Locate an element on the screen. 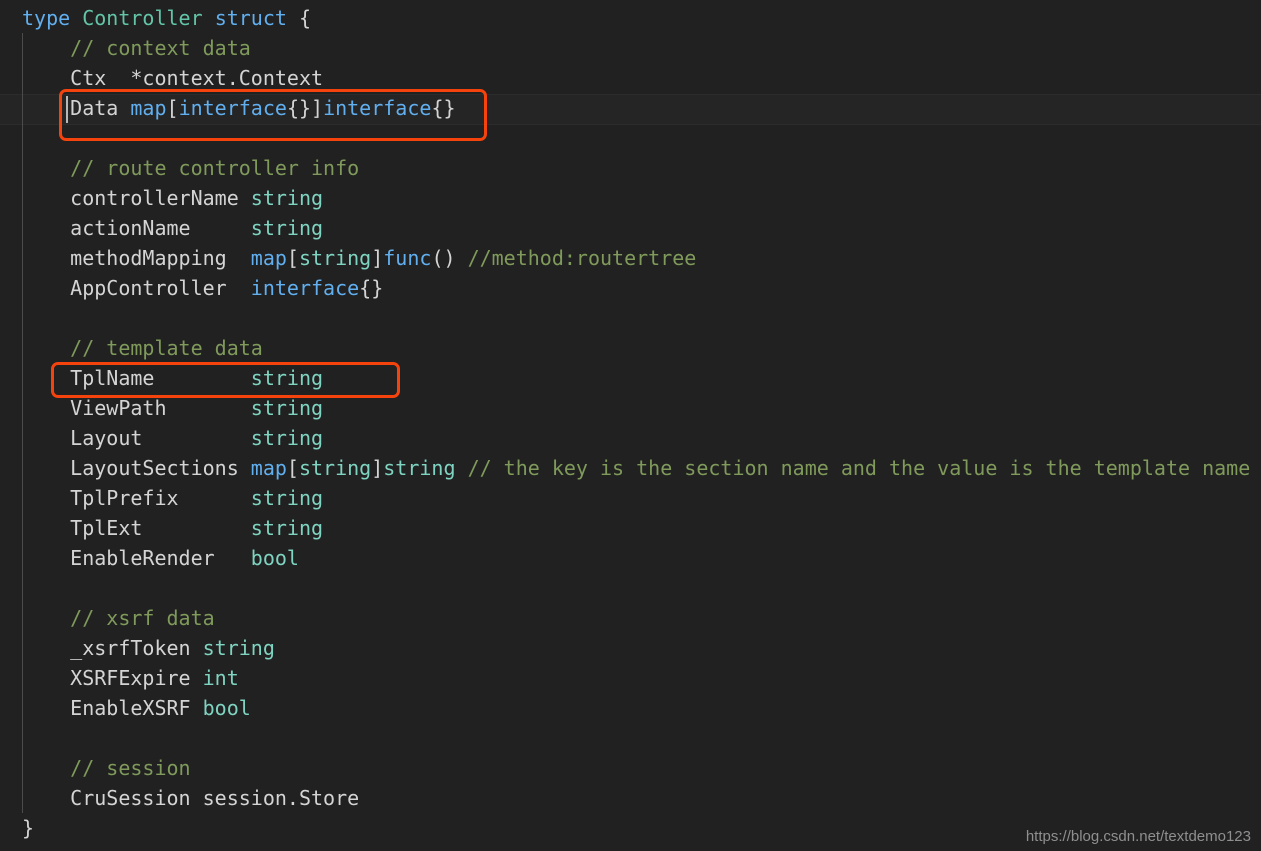 The height and width of the screenshot is (851, 1261). code-token-punct: { is located at coordinates (299, 18).